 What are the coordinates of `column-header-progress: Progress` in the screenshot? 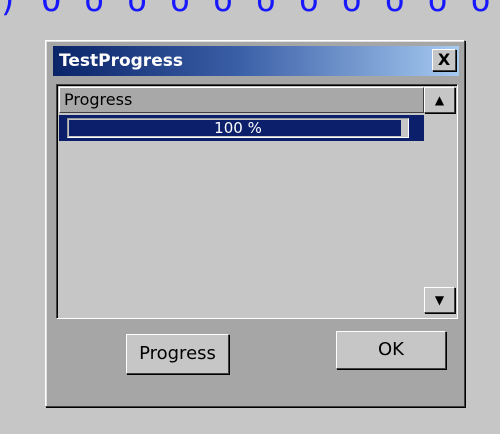 It's located at (241, 100).